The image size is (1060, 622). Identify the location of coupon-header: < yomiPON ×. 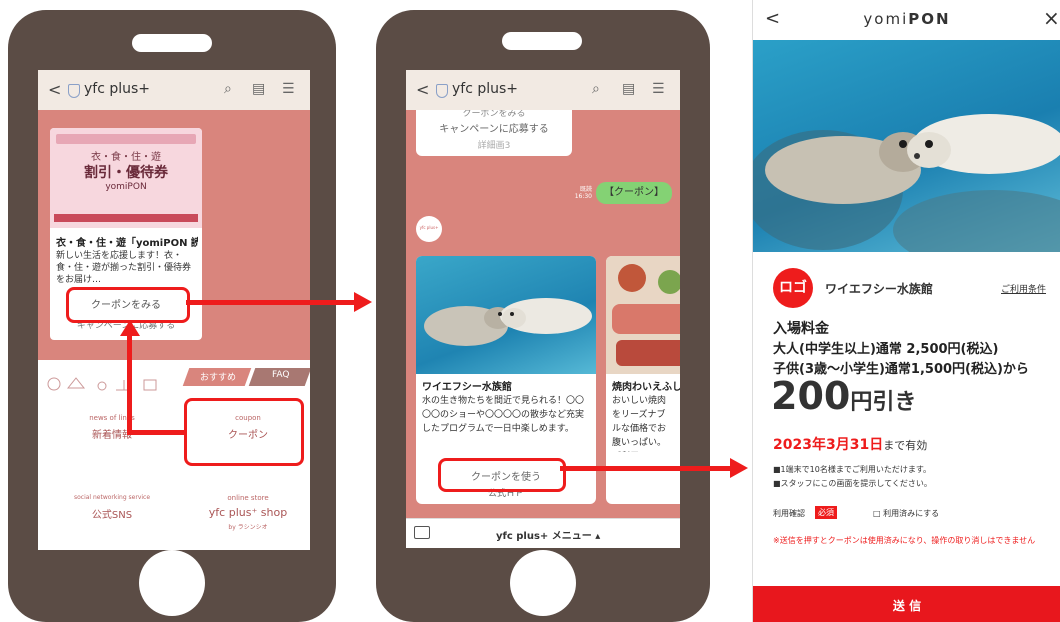
(906, 20).